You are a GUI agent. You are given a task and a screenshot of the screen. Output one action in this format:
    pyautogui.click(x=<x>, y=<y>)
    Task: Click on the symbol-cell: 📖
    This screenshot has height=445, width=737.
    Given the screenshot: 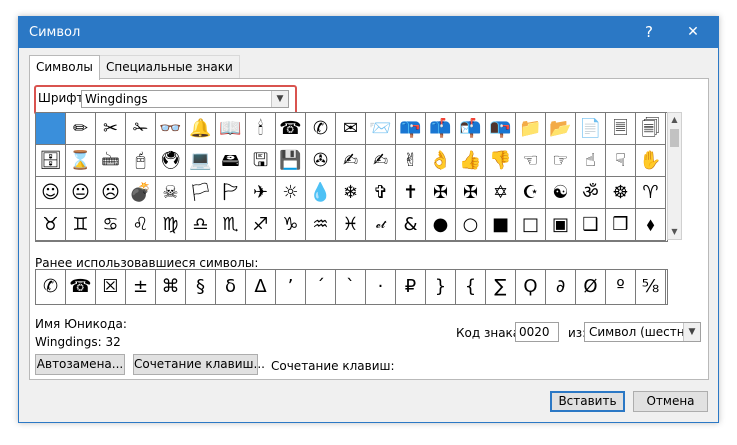 What is the action you would take?
    pyautogui.click(x=231, y=129)
    